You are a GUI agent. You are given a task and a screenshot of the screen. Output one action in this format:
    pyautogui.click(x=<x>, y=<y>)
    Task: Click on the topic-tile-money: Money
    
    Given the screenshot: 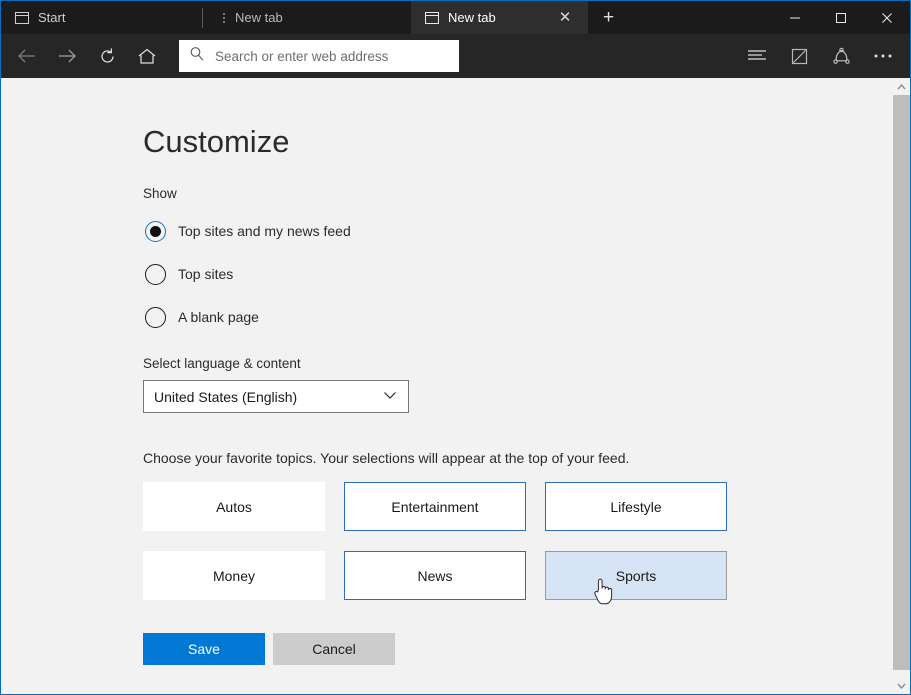 What is the action you would take?
    pyautogui.click(x=234, y=575)
    